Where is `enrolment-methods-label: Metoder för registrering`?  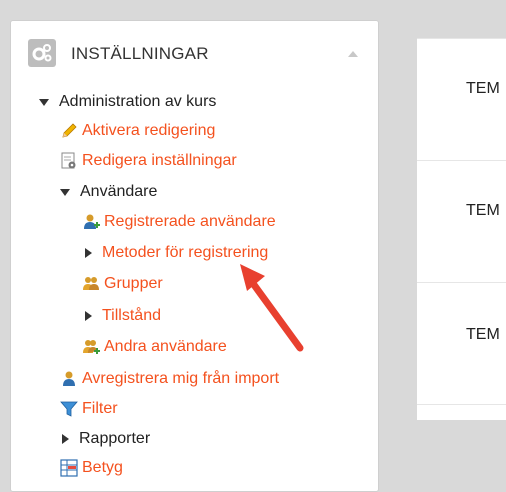
enrolment-methods-label: Metoder för registrering is located at coordinates (185, 252).